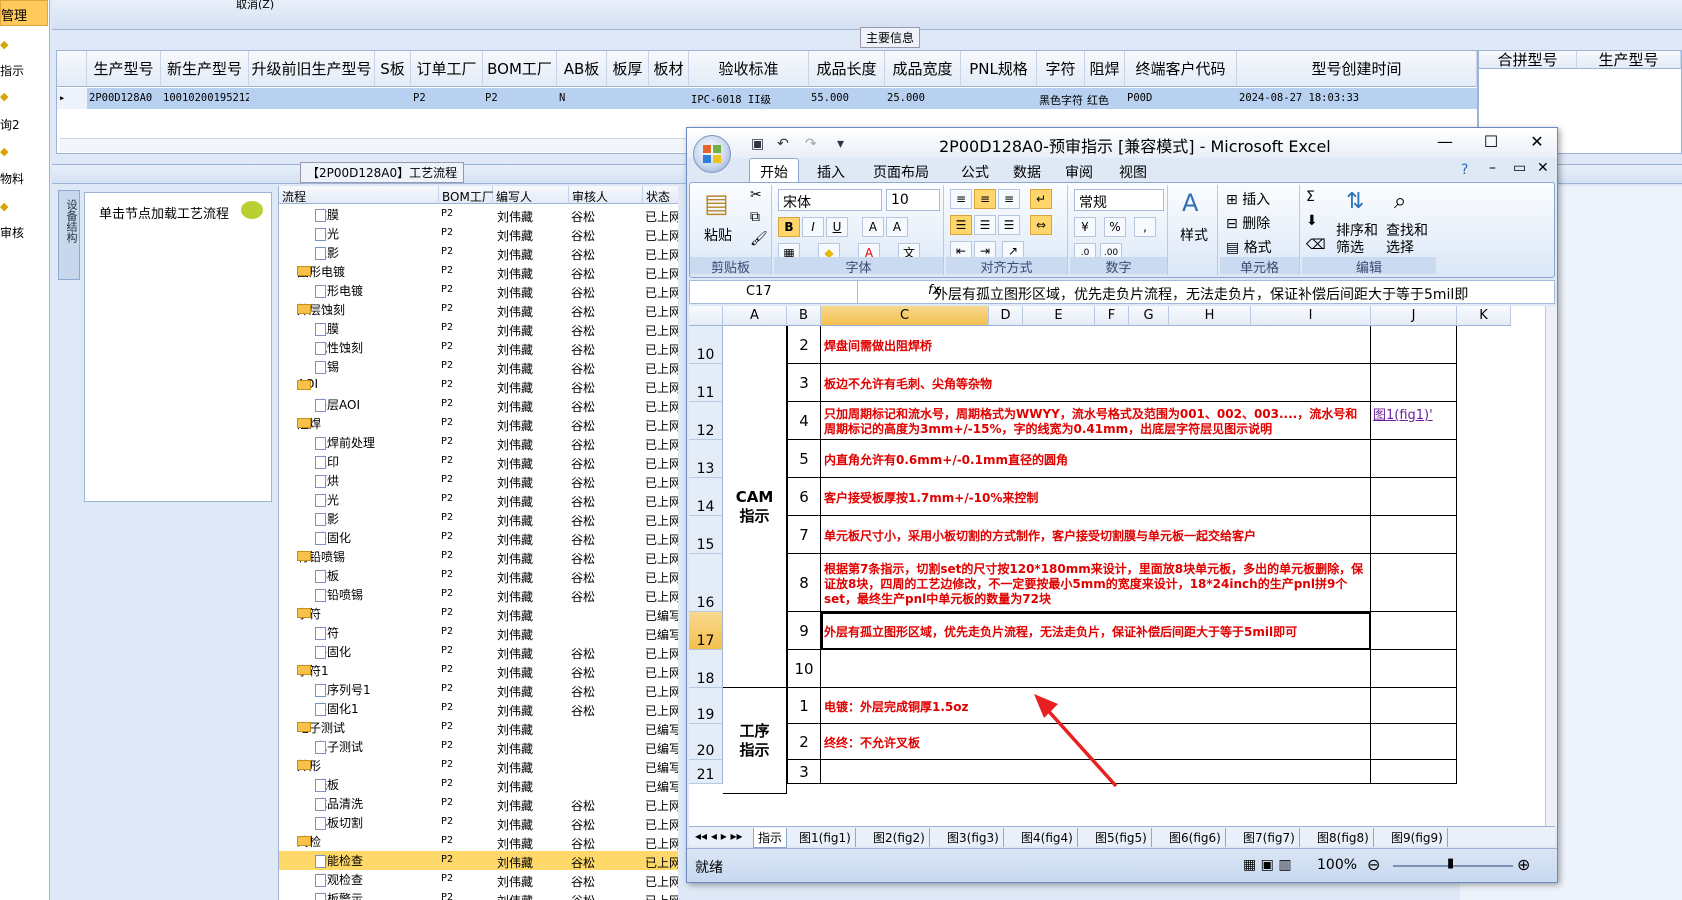 This screenshot has height=900, width=1682. Describe the element at coordinates (478, 347) in the screenshot. I see `tree-row: 碱性蚀刻 P2 刘伟藏 谷松 已上网` at that location.